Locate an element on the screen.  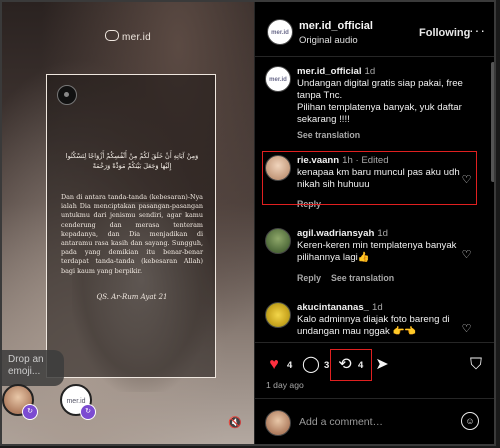
comments-scrollbar is located at coordinates (492, 122).